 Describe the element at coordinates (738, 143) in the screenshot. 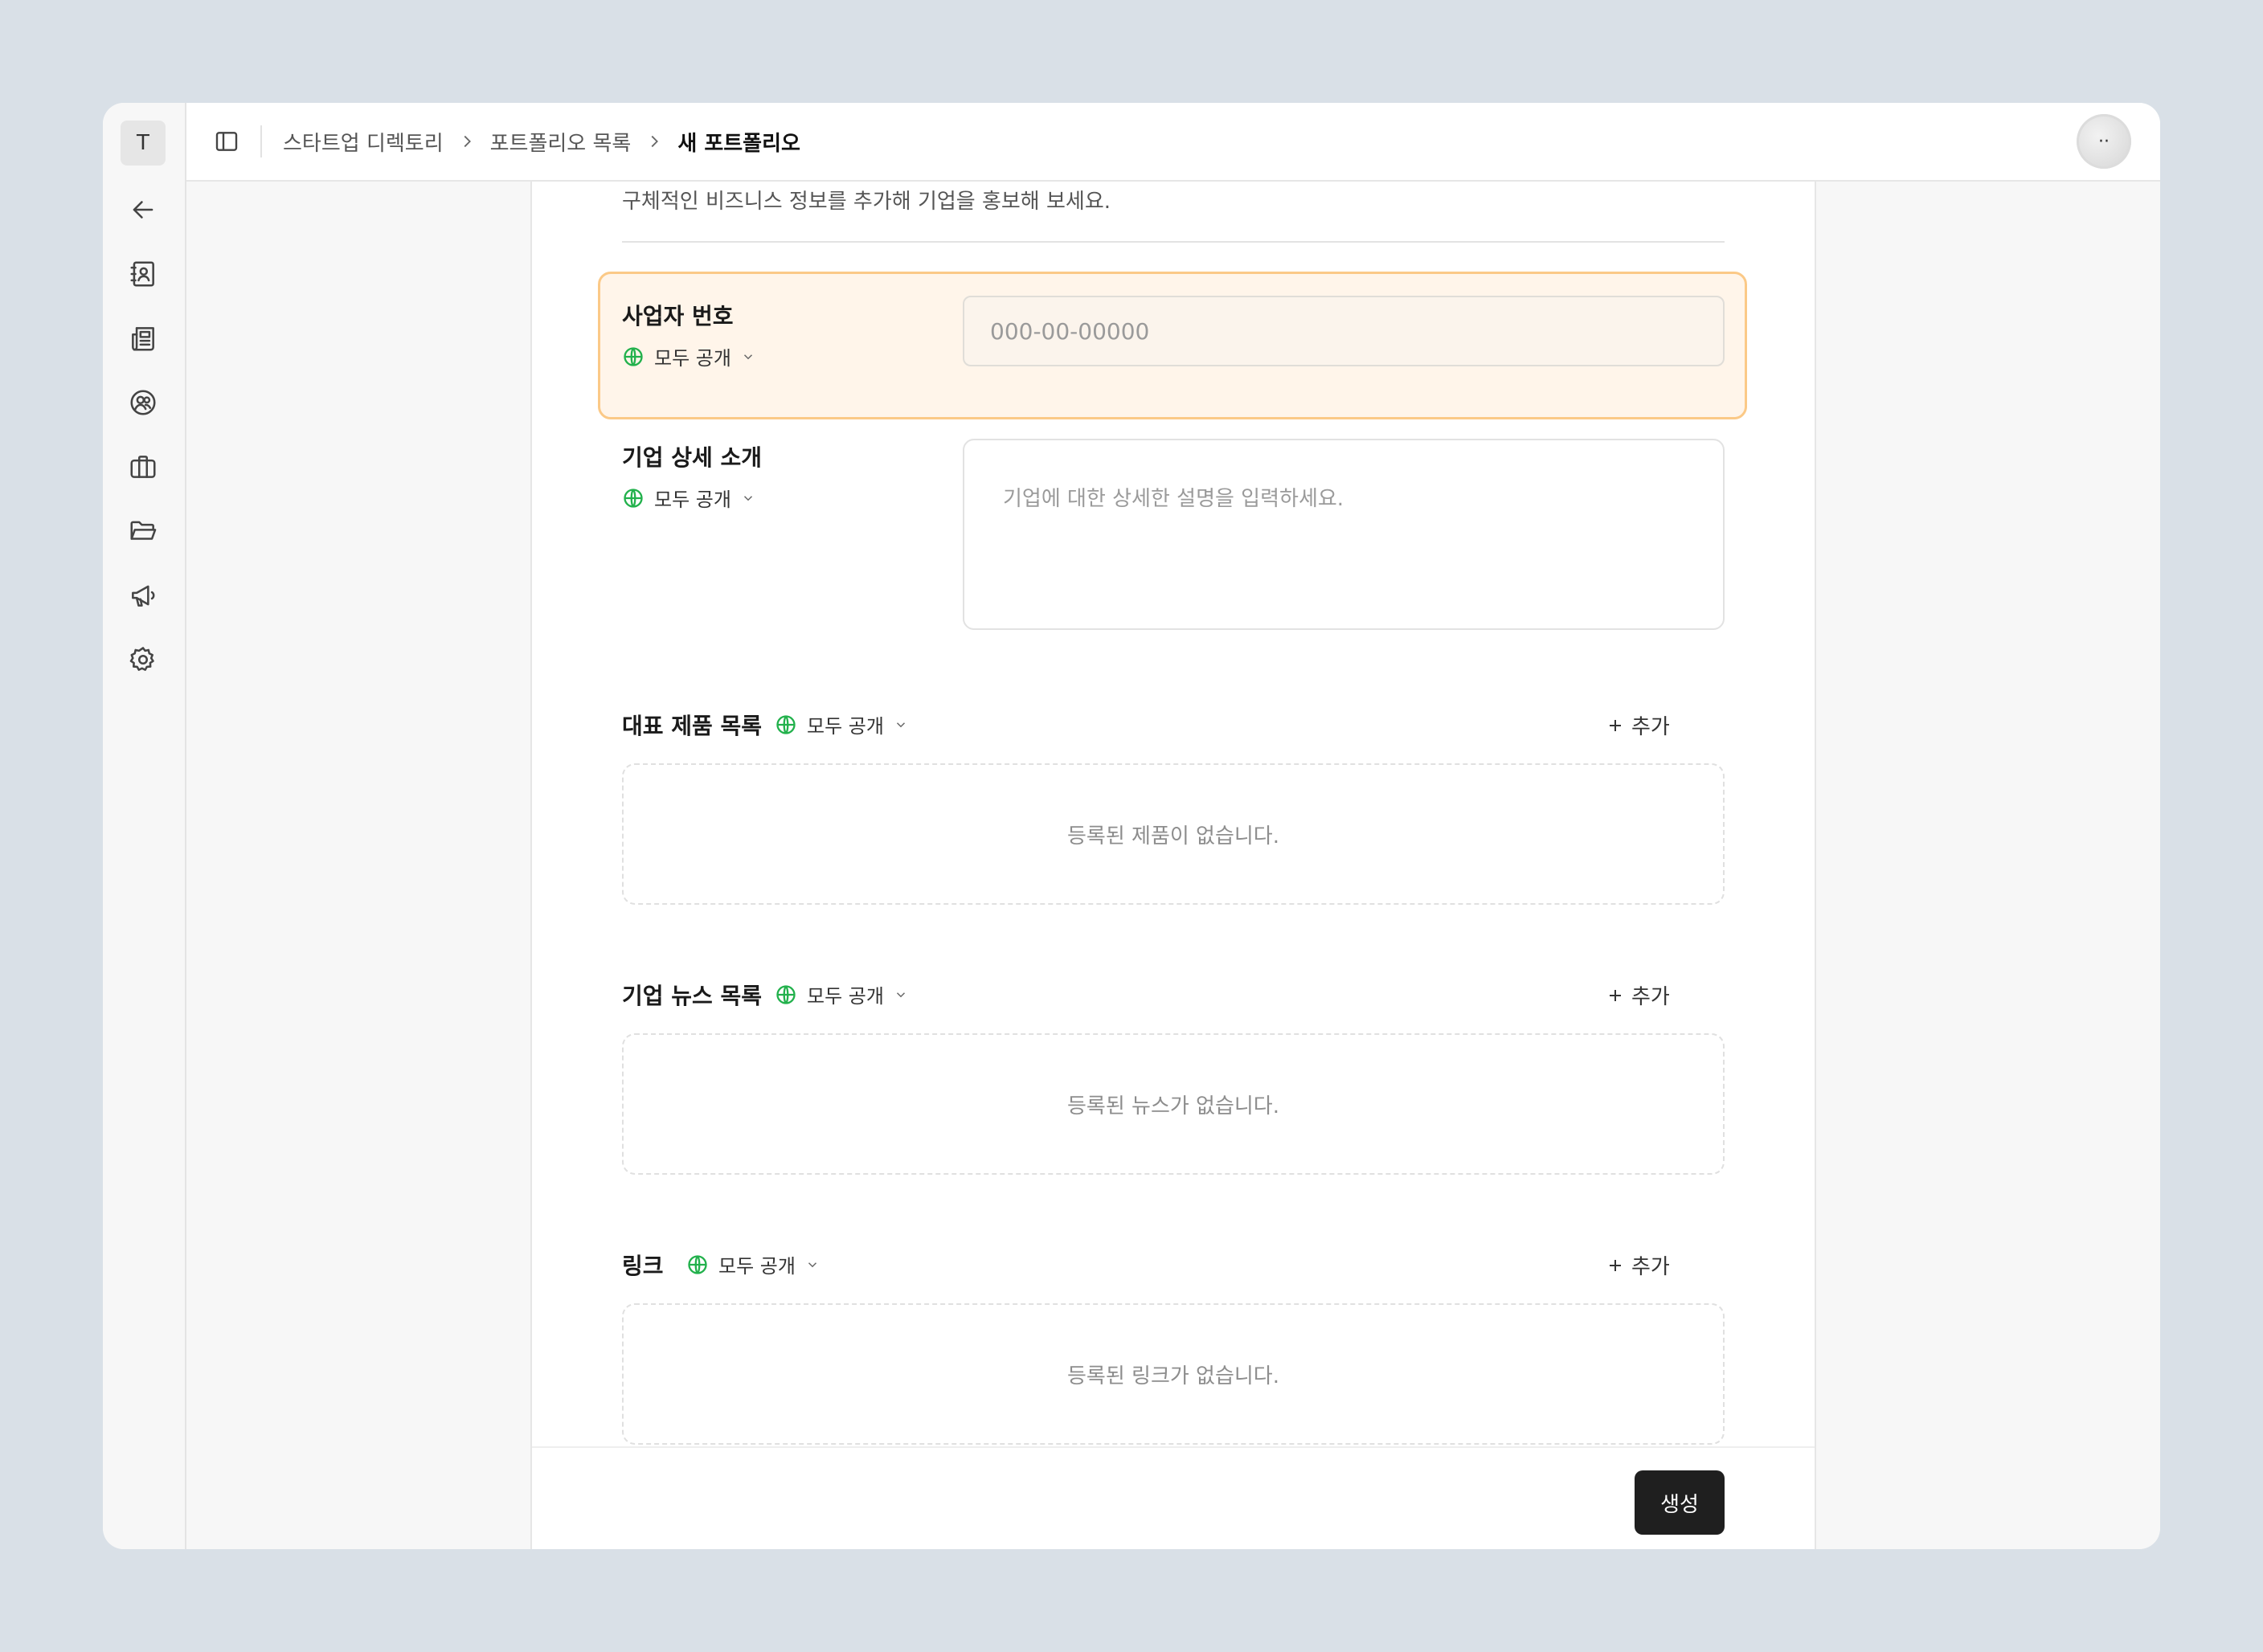

I see `breadcrumb-new-portfolio: 새 포트폴리오` at that location.